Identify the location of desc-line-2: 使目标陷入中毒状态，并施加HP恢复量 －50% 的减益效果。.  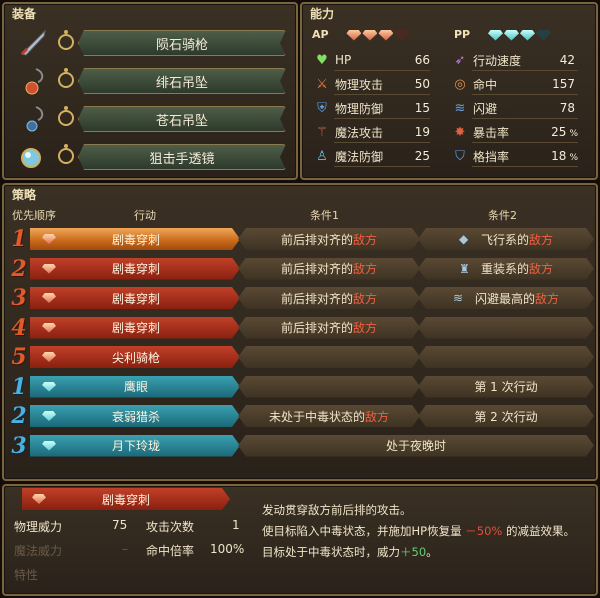
(418, 531).